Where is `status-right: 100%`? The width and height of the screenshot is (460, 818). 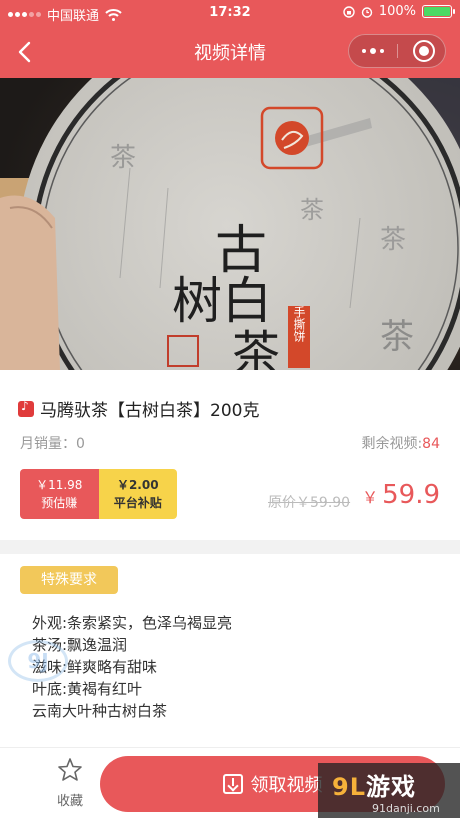 status-right: 100% is located at coordinates (399, 11).